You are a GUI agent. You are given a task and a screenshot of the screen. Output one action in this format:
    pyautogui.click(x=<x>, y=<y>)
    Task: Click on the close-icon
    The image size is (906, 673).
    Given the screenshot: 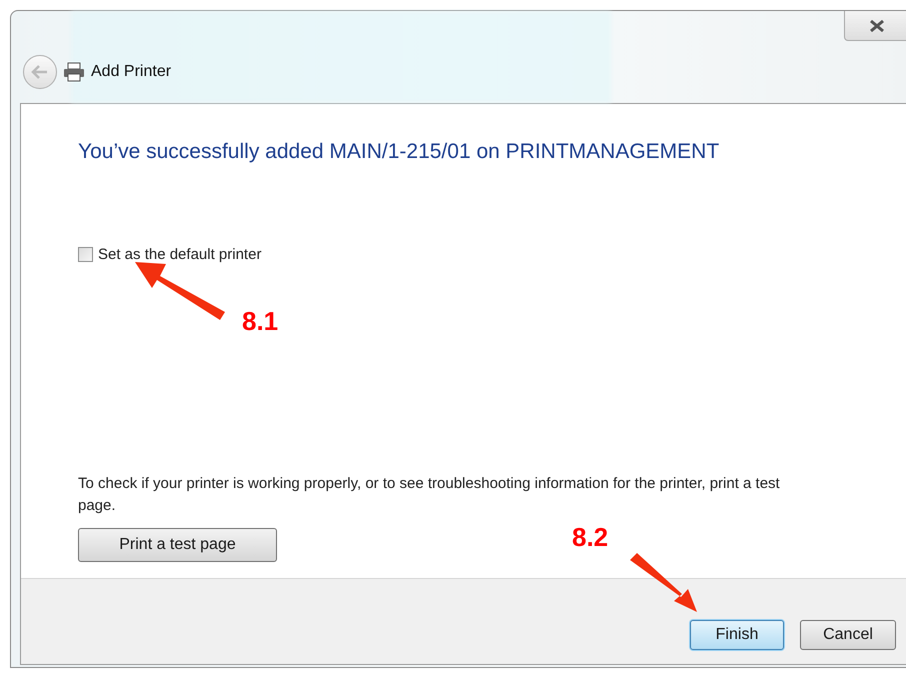 What is the action you would take?
    pyautogui.click(x=877, y=26)
    